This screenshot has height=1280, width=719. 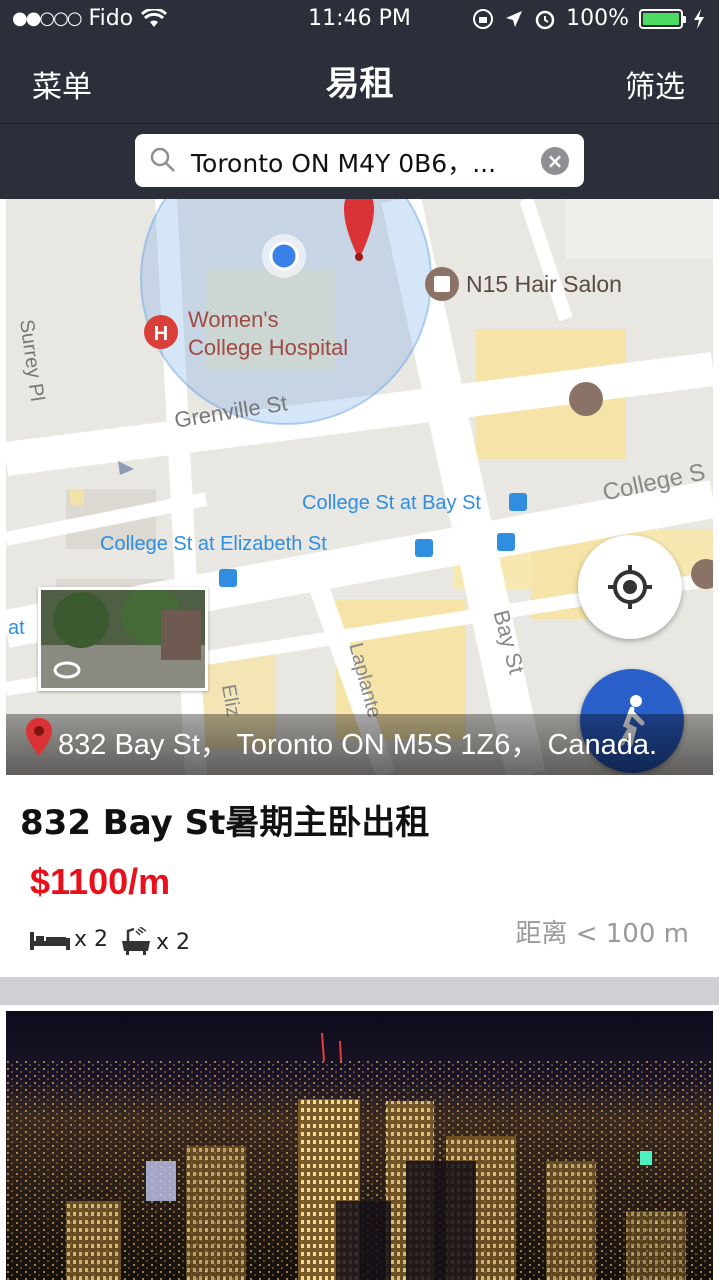 I want to click on search-bar-container: Toronto ON M4Y 0B6，... ×, so click(x=359, y=161).